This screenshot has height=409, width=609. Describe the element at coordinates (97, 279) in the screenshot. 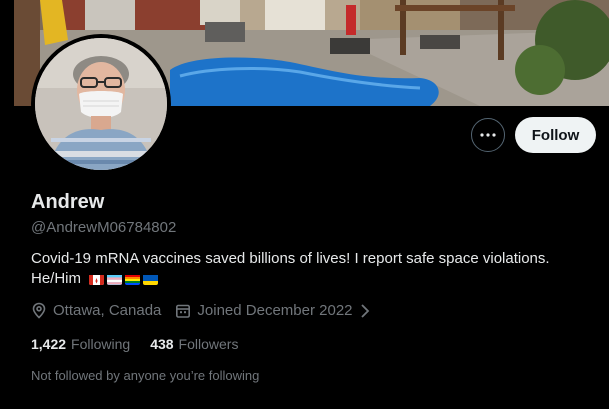

I see `canada-flag-icon` at that location.